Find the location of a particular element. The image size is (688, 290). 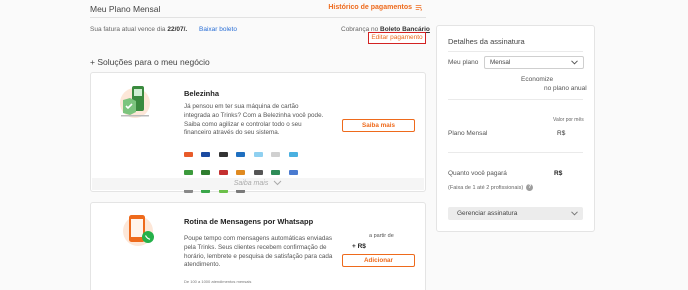

pos-terminal-icon is located at coordinates (135, 102).